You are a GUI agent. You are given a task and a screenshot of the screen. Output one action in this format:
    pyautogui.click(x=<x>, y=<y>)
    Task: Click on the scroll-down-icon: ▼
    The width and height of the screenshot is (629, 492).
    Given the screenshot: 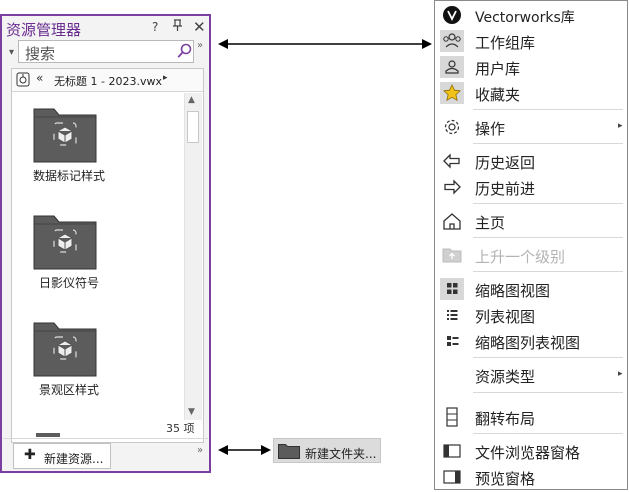 What is the action you would take?
    pyautogui.click(x=191, y=412)
    